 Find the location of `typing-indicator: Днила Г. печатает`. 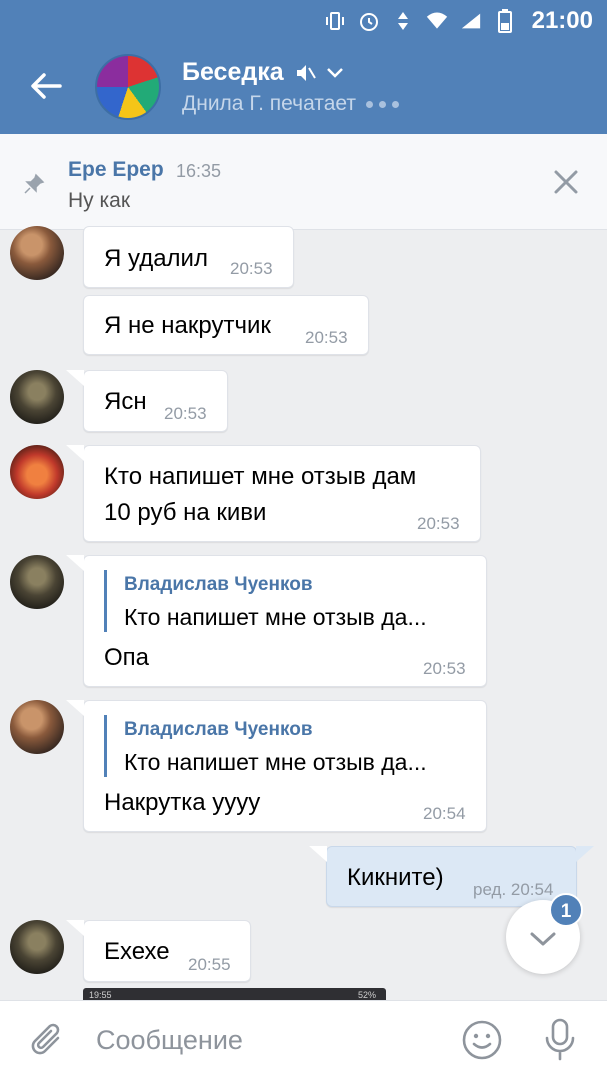

typing-indicator: Днила Г. печатает is located at coordinates (290, 104).